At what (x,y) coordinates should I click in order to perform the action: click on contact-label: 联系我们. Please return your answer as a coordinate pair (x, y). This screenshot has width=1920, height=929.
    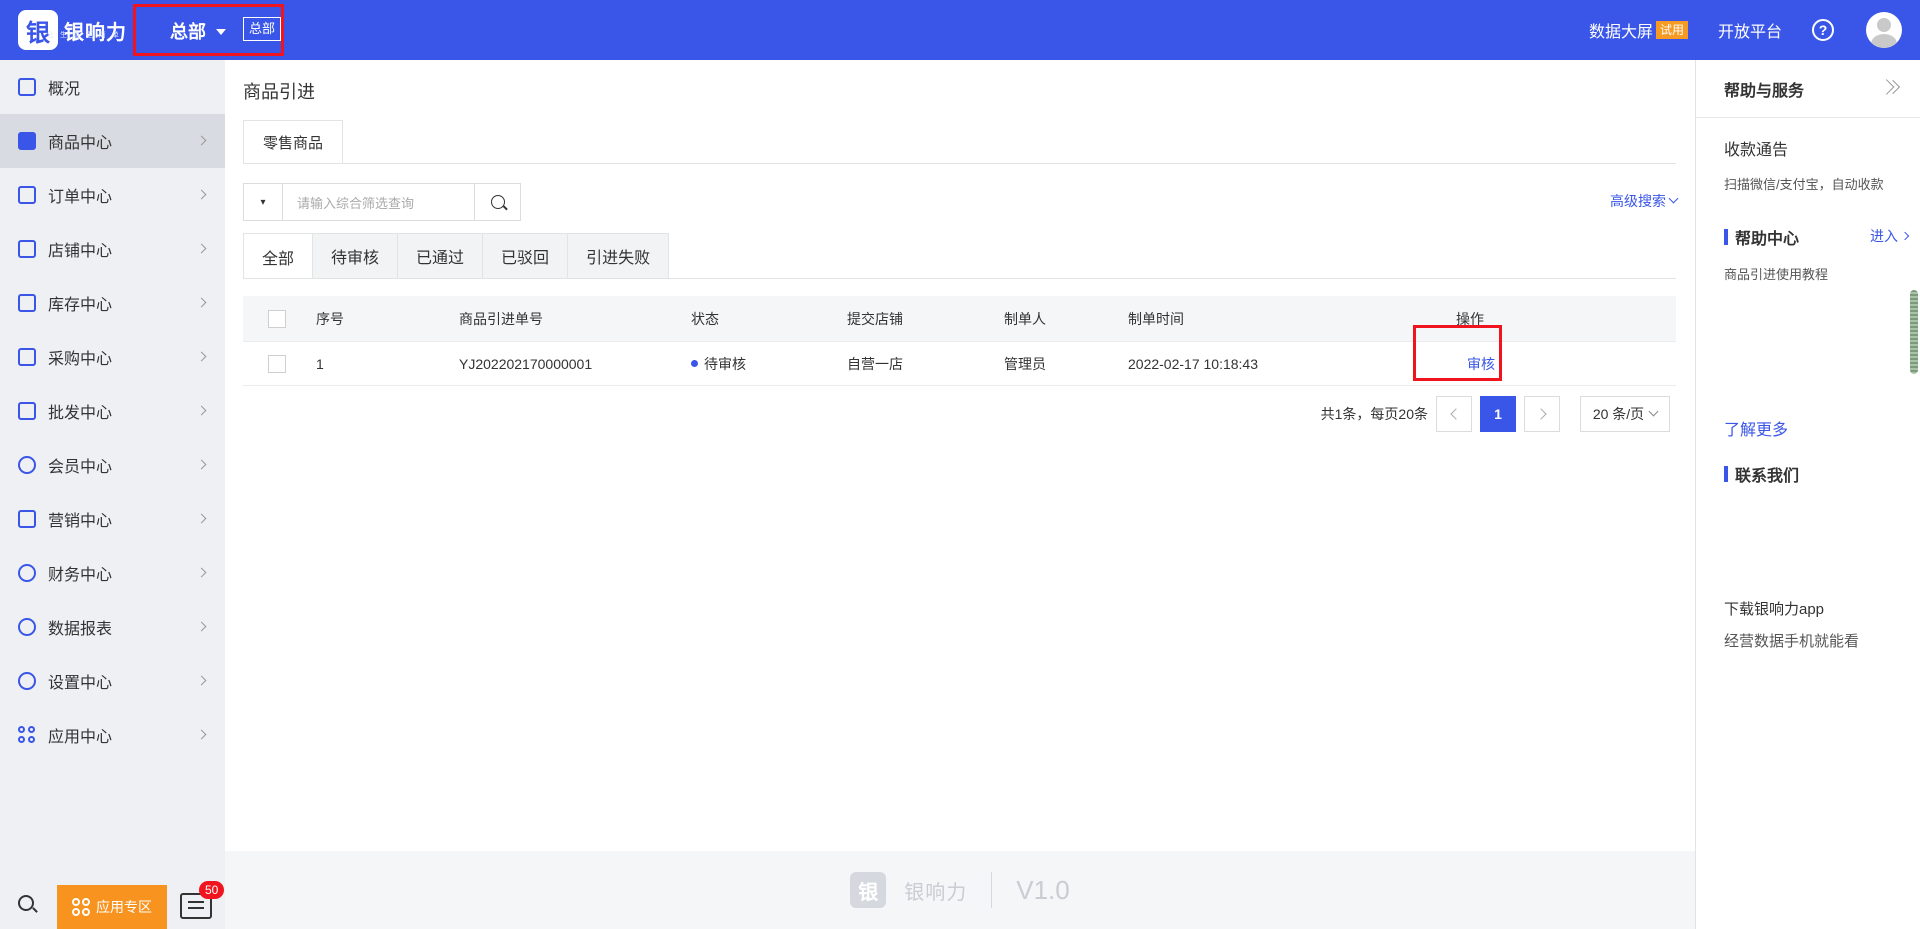
    Looking at the image, I should click on (1767, 476).